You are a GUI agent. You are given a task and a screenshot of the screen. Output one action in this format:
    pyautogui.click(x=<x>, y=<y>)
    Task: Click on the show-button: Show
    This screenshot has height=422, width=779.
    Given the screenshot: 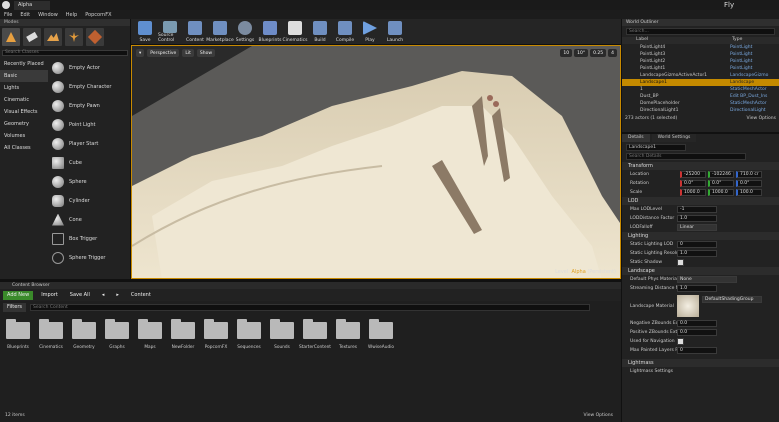 What is the action you would take?
    pyautogui.click(x=206, y=53)
    